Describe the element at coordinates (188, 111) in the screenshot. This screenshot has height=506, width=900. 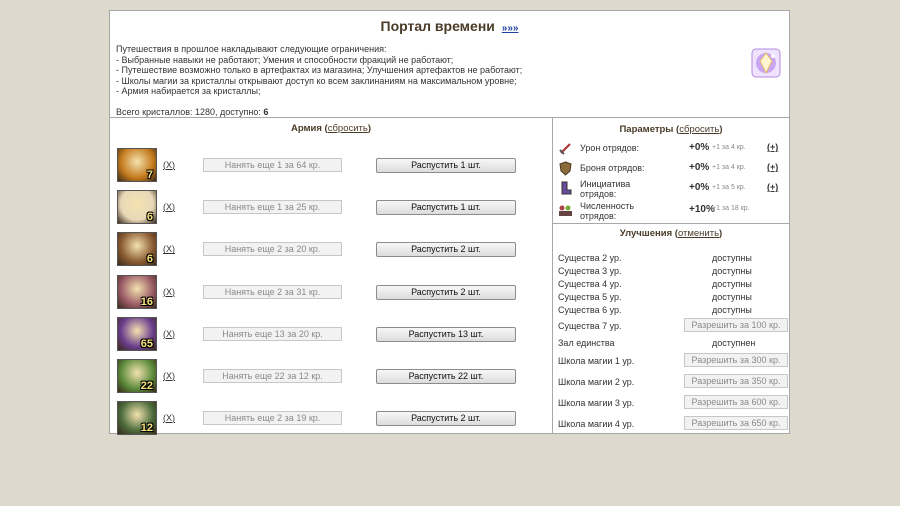
I see `crystals-text: Всего кристаллов: 1280, доступно:` at that location.